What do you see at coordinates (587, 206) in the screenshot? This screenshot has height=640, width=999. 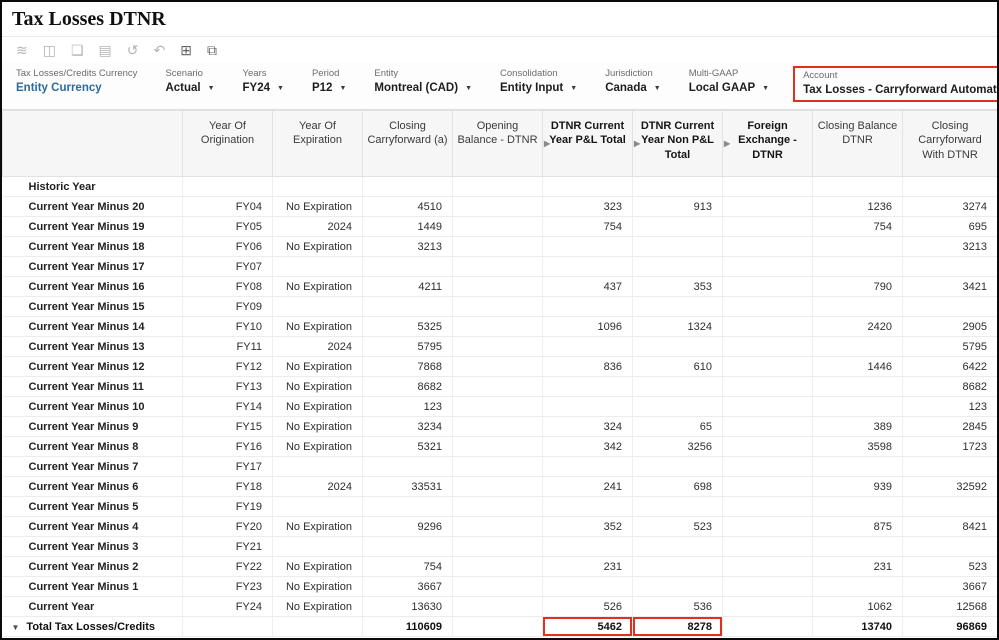 I see `data-cell: 323` at bounding box center [587, 206].